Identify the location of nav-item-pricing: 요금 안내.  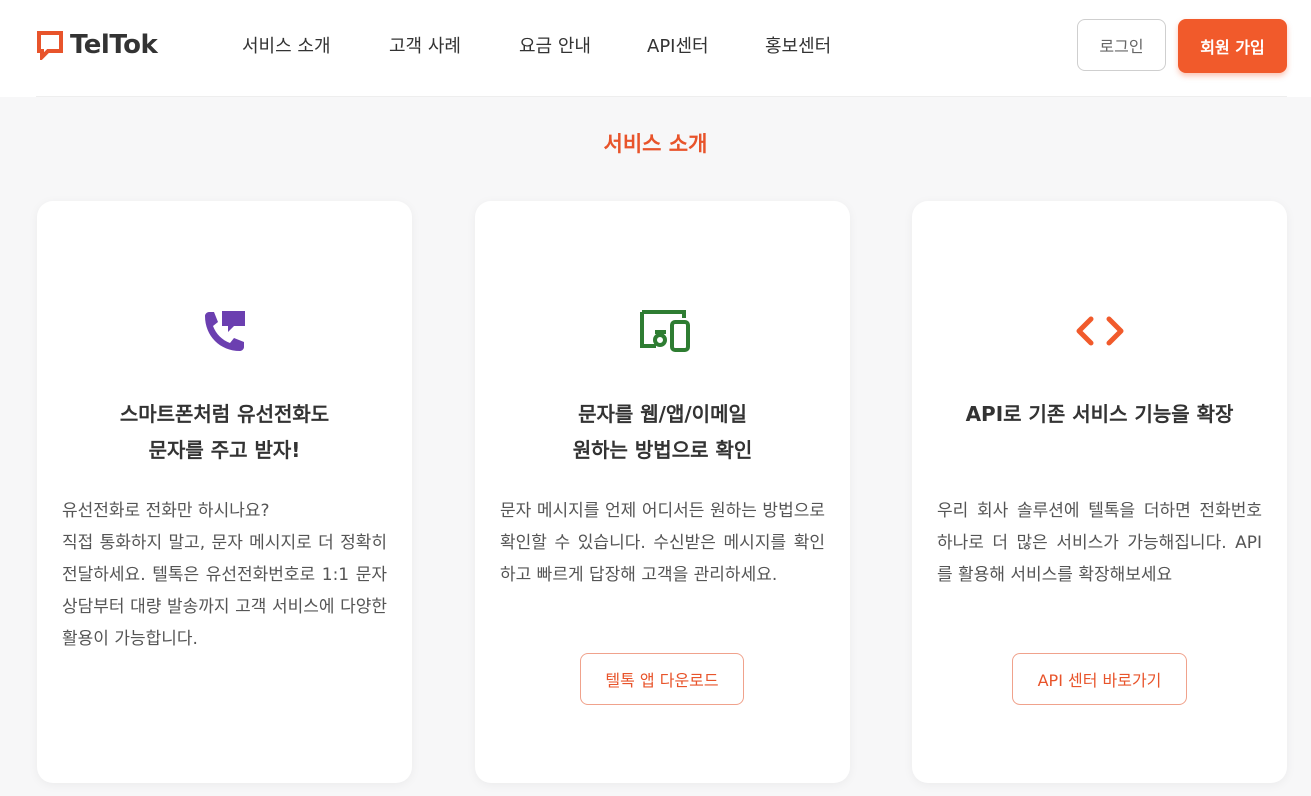
(555, 45).